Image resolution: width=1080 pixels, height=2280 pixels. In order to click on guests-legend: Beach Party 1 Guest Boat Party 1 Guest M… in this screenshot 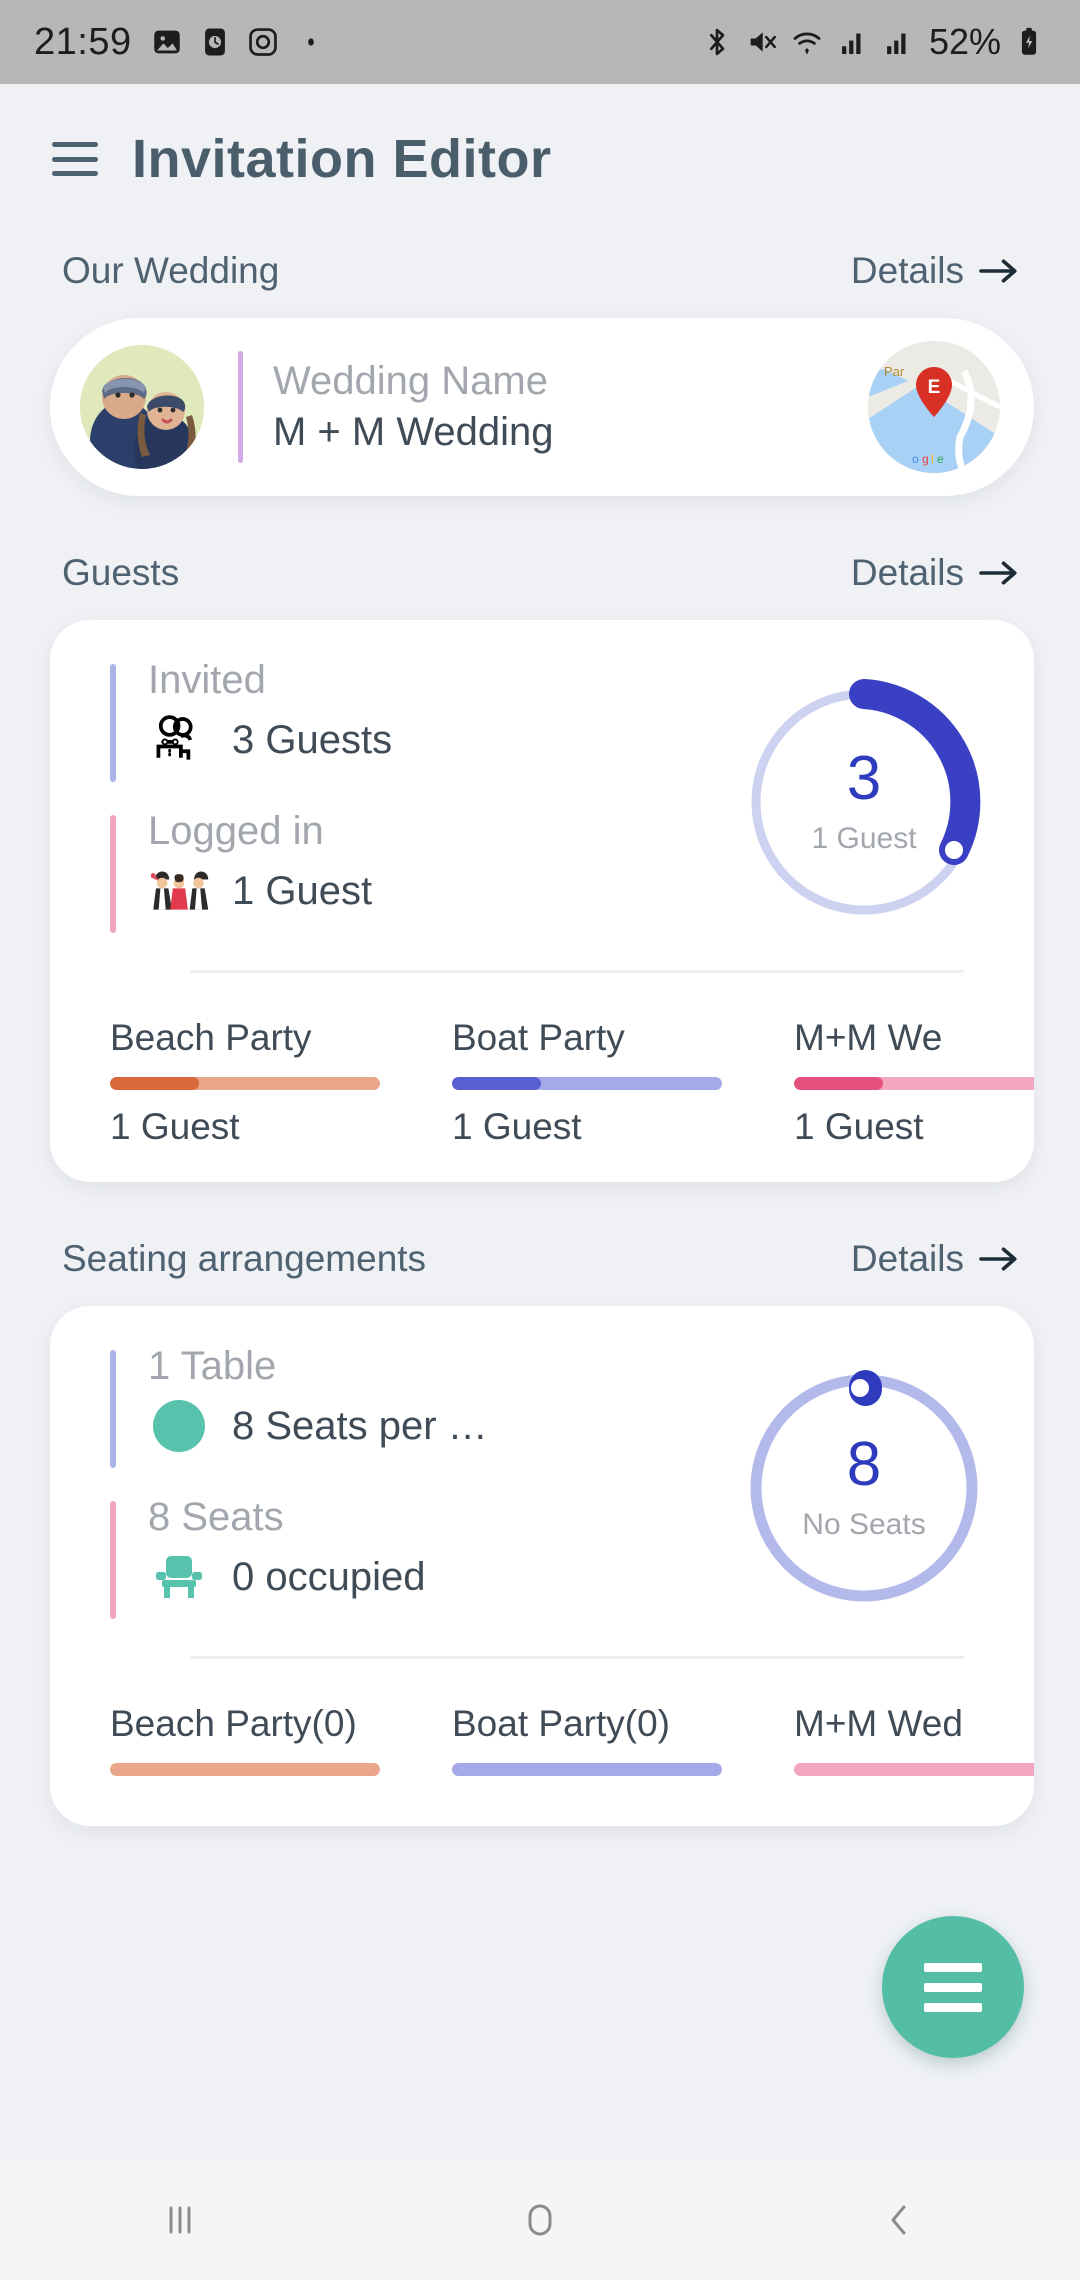, I will do `click(542, 1060)`.